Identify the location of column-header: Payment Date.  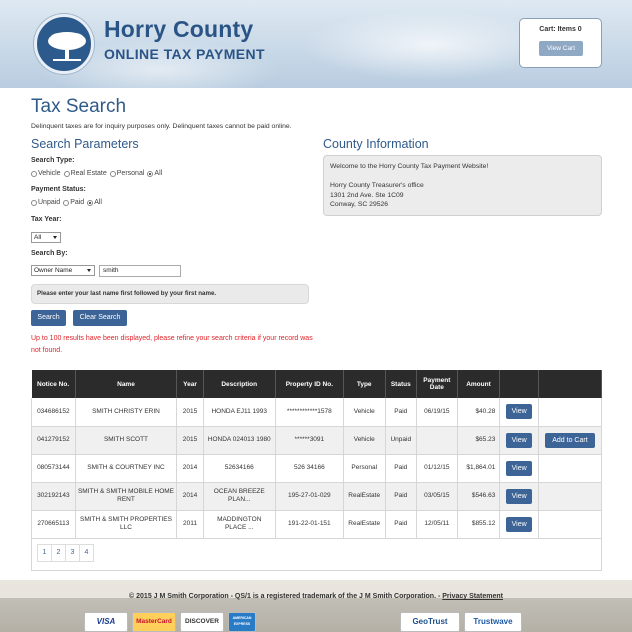
(437, 384).